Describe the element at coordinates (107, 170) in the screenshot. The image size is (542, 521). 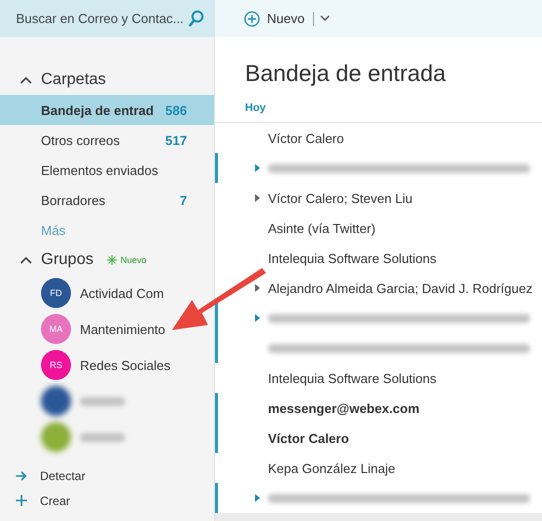
I see `folder-item: Elementos enviados` at that location.